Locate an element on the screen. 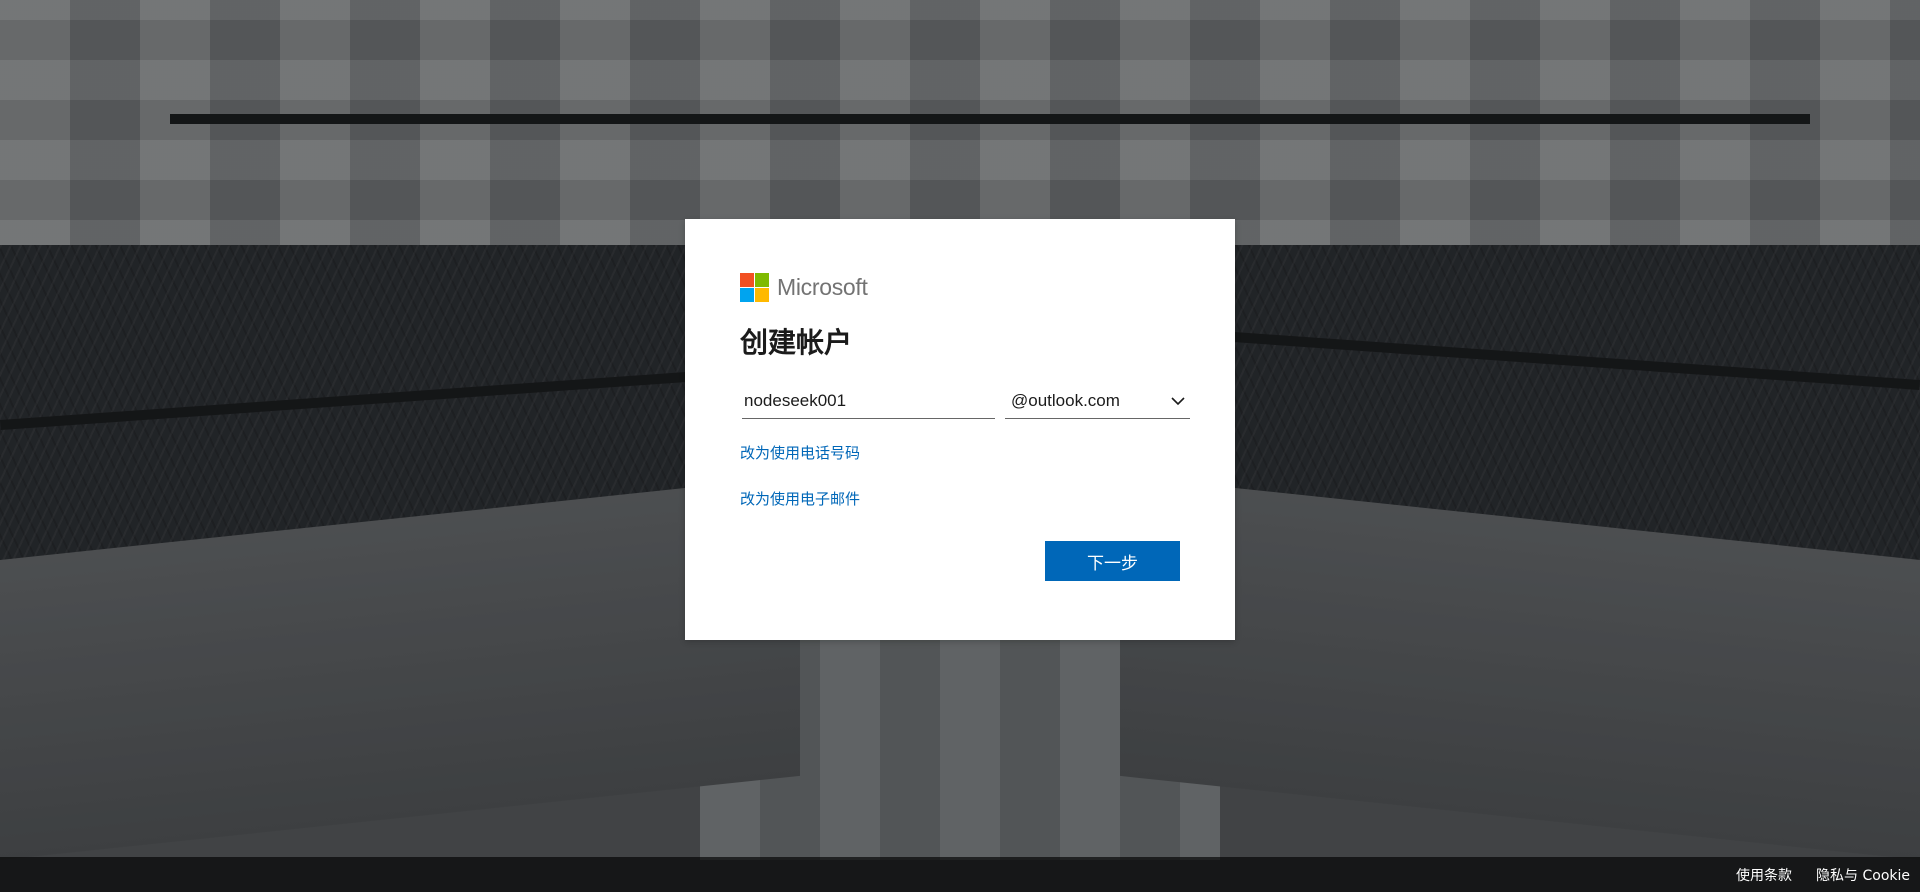 The image size is (1920, 892). privacy-cookies-link: 隐私与 Cookie is located at coordinates (1863, 875).